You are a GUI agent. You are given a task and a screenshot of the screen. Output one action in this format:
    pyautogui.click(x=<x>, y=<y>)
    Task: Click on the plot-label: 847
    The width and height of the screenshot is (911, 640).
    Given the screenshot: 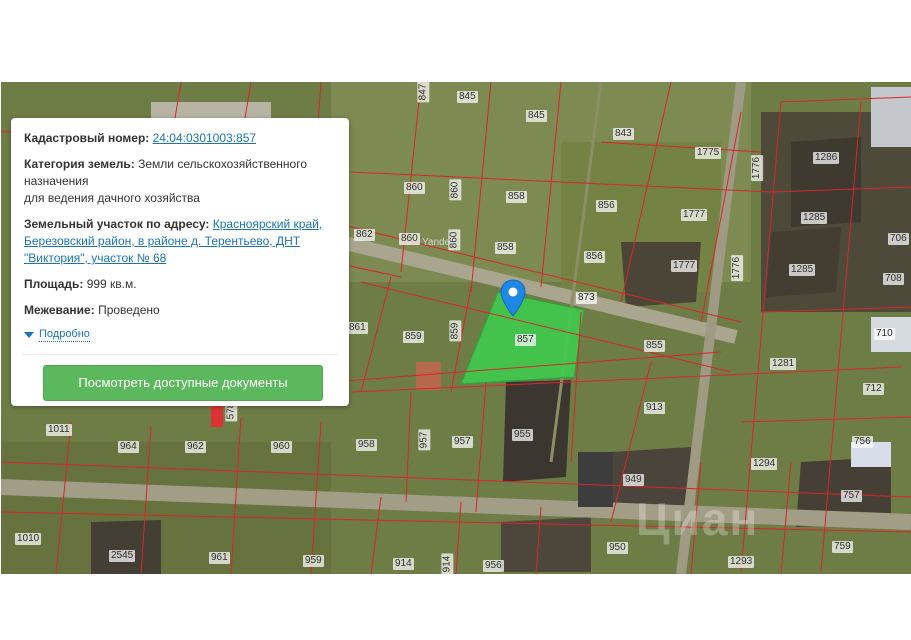 What is the action you would take?
    pyautogui.click(x=423, y=92)
    